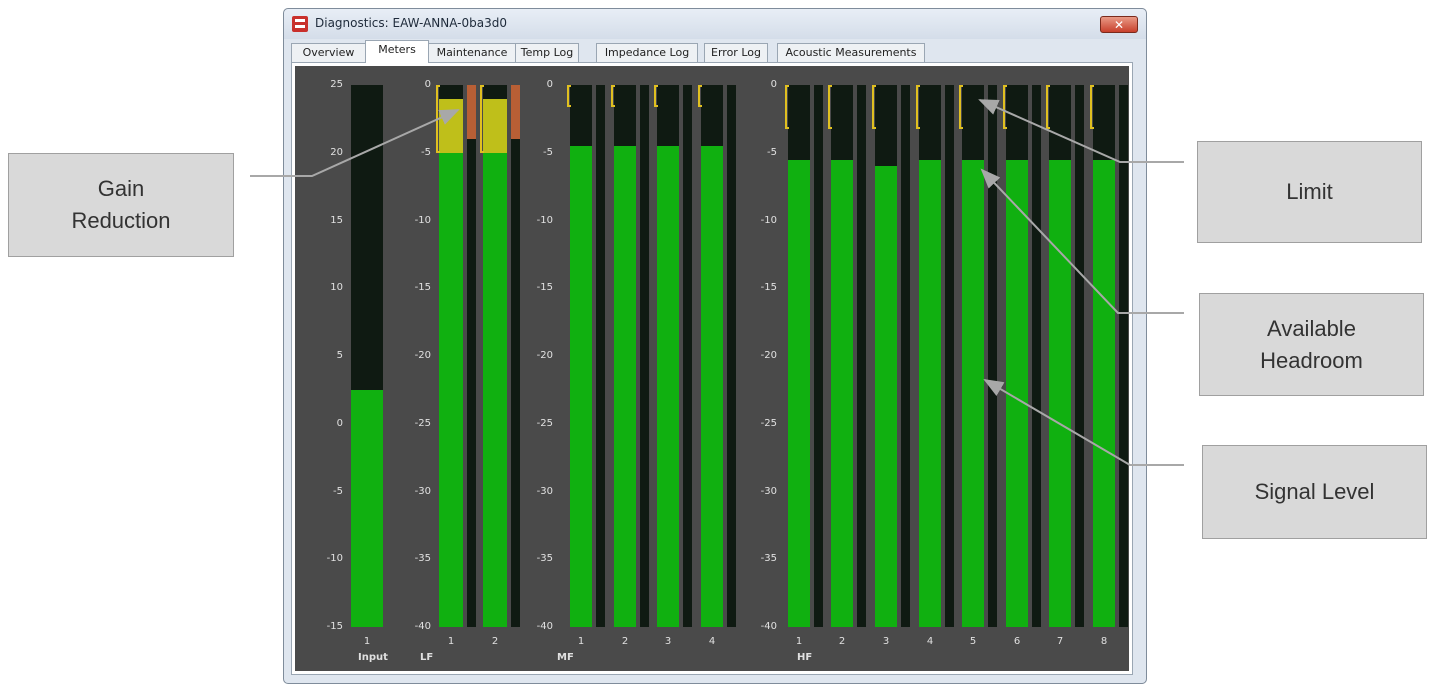  I want to click on leader-headroom, so click(1082, 241).